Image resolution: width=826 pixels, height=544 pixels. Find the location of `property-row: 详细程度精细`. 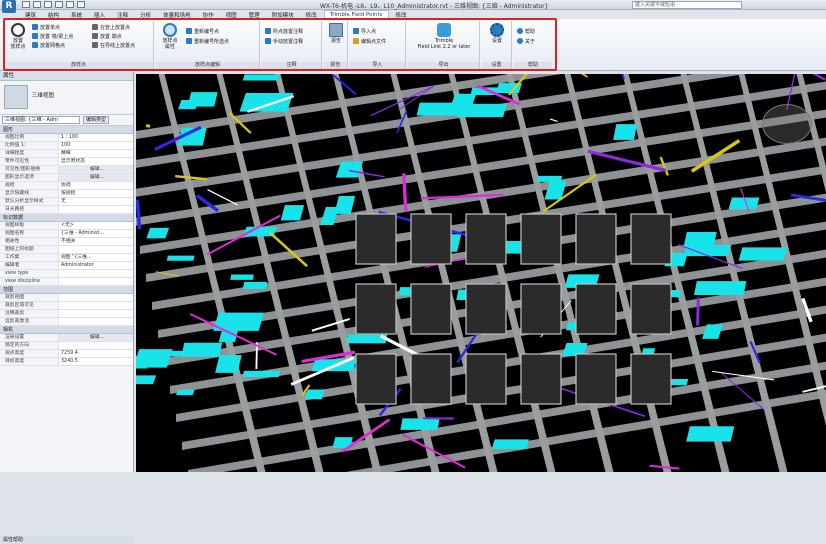

property-row: 详细程度精细 is located at coordinates (66, 154).